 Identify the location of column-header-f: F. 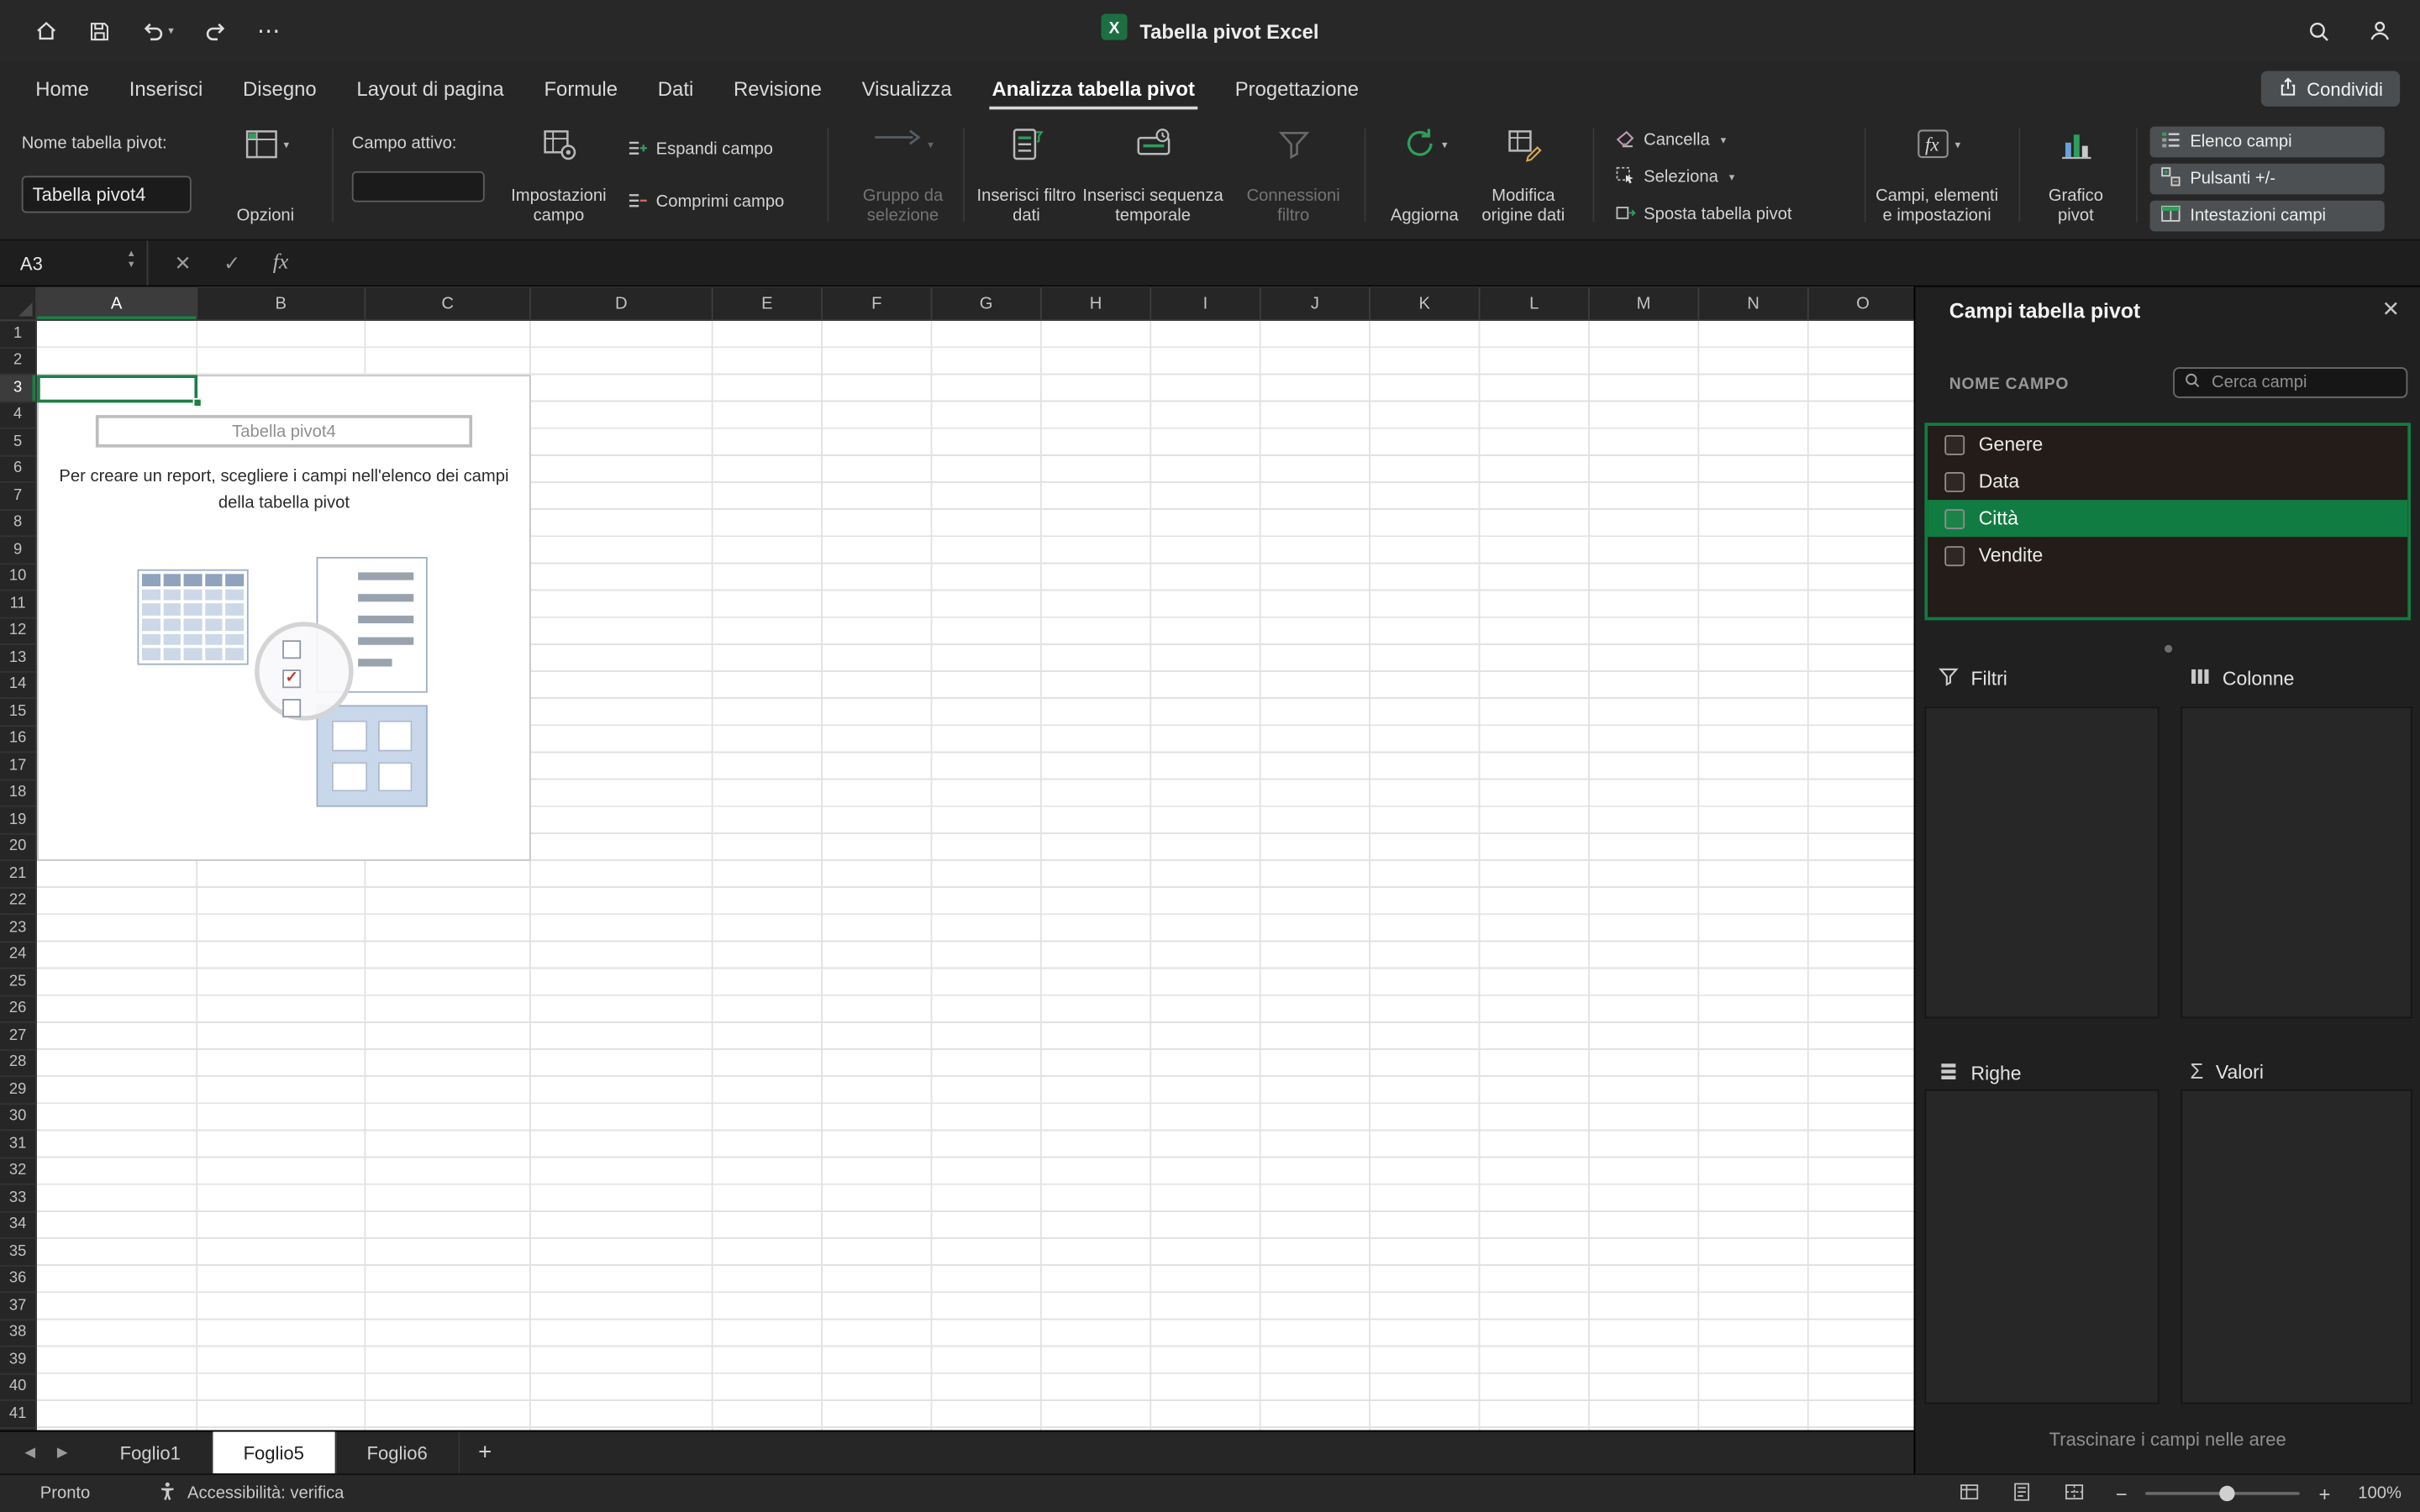
(878, 303).